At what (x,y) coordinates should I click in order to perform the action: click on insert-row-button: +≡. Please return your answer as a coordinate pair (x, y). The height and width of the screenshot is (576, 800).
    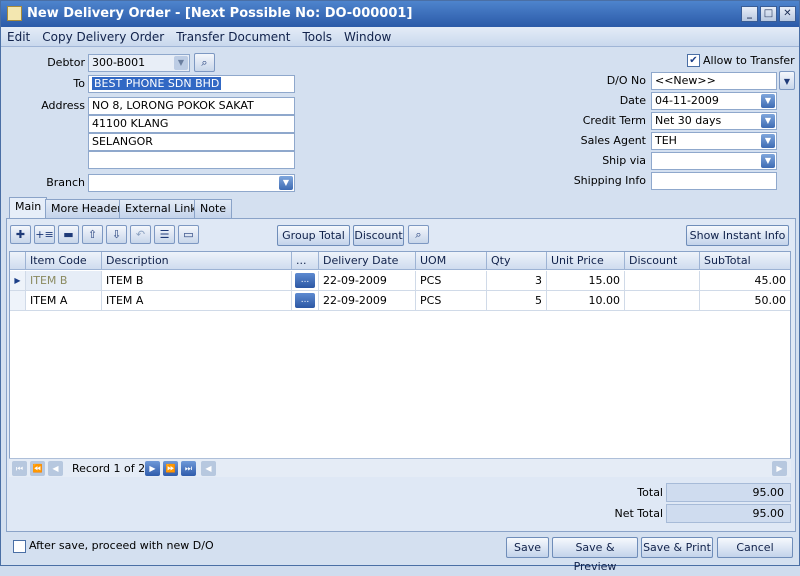
    Looking at the image, I should click on (44, 234).